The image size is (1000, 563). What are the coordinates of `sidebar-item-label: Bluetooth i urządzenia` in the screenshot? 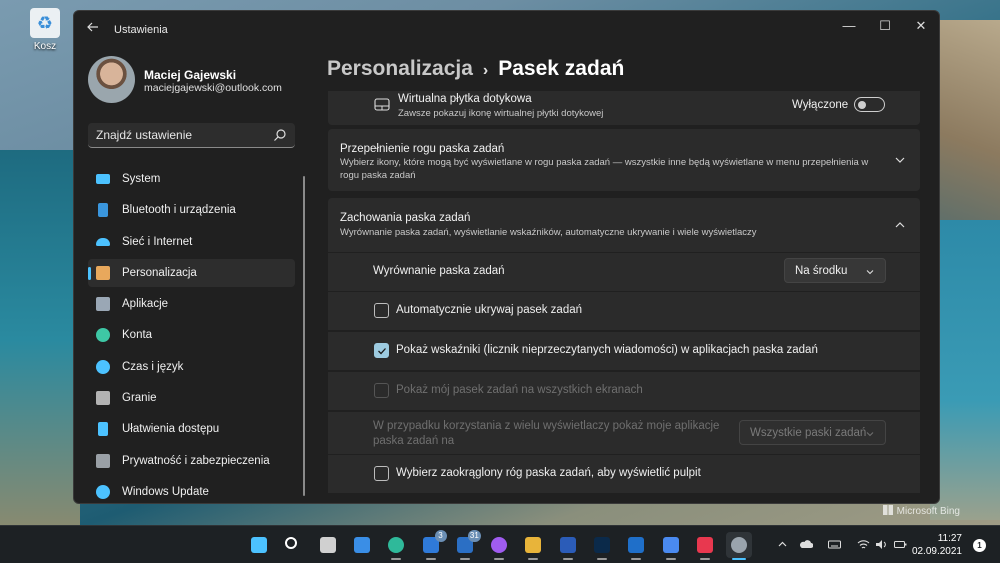 It's located at (179, 210).